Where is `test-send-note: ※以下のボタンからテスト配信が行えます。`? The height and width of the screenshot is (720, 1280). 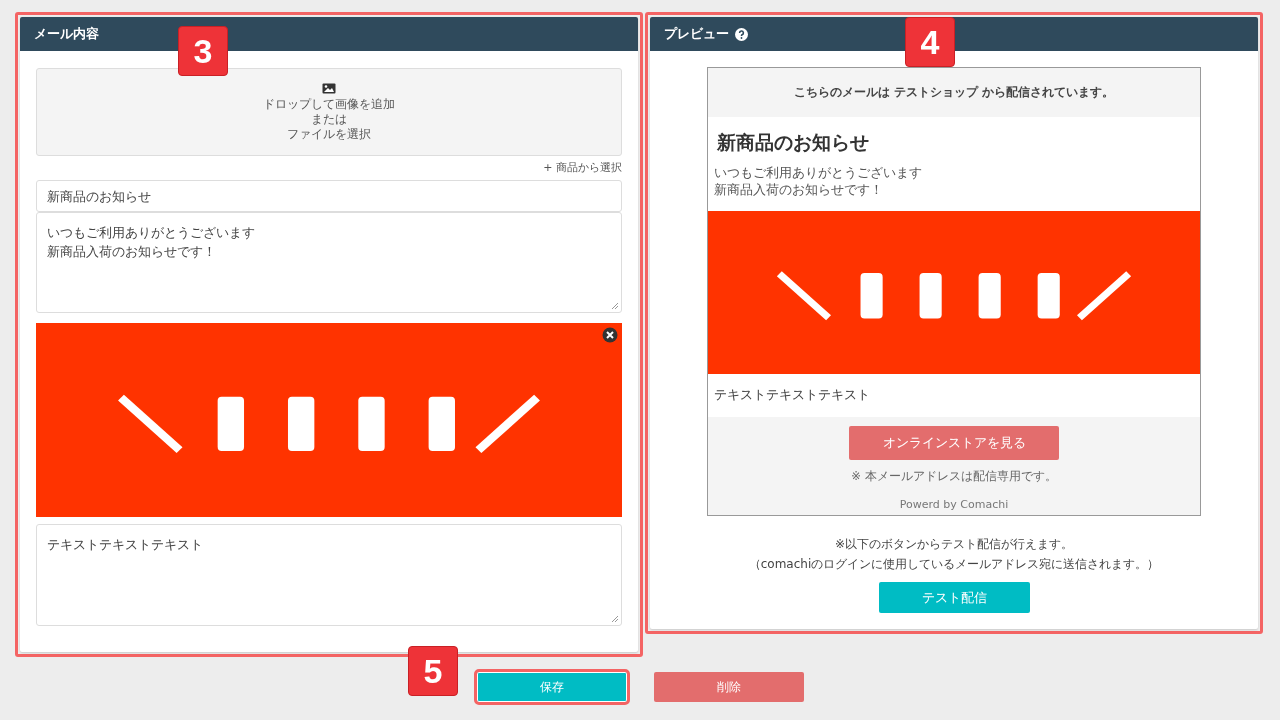 test-send-note: ※以下のボタンからテスト配信が行えます。 is located at coordinates (954, 544).